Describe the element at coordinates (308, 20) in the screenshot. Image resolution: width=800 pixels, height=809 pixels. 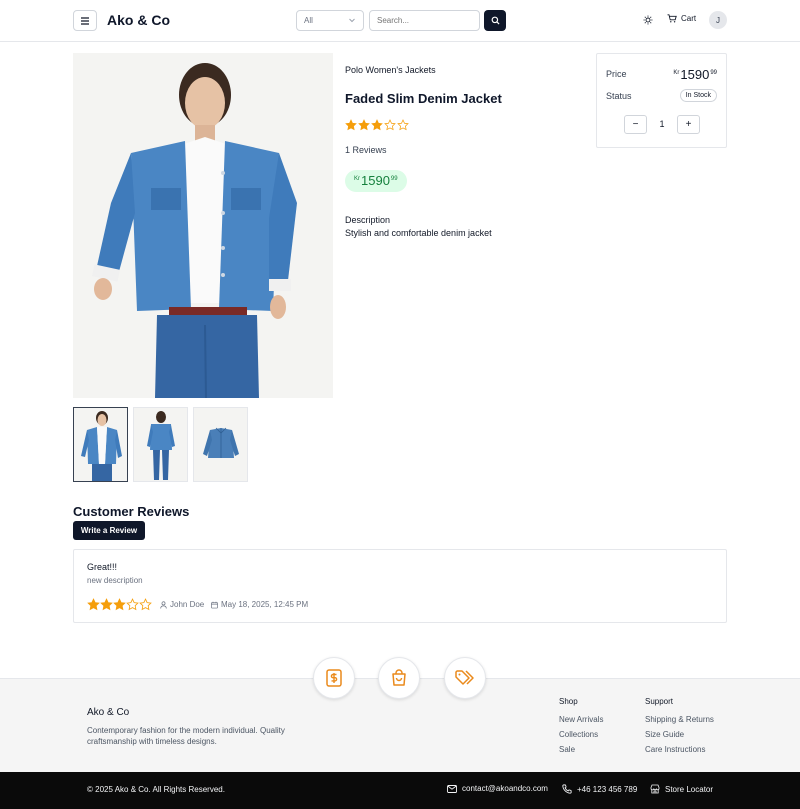
I see `category-select-value: All` at that location.